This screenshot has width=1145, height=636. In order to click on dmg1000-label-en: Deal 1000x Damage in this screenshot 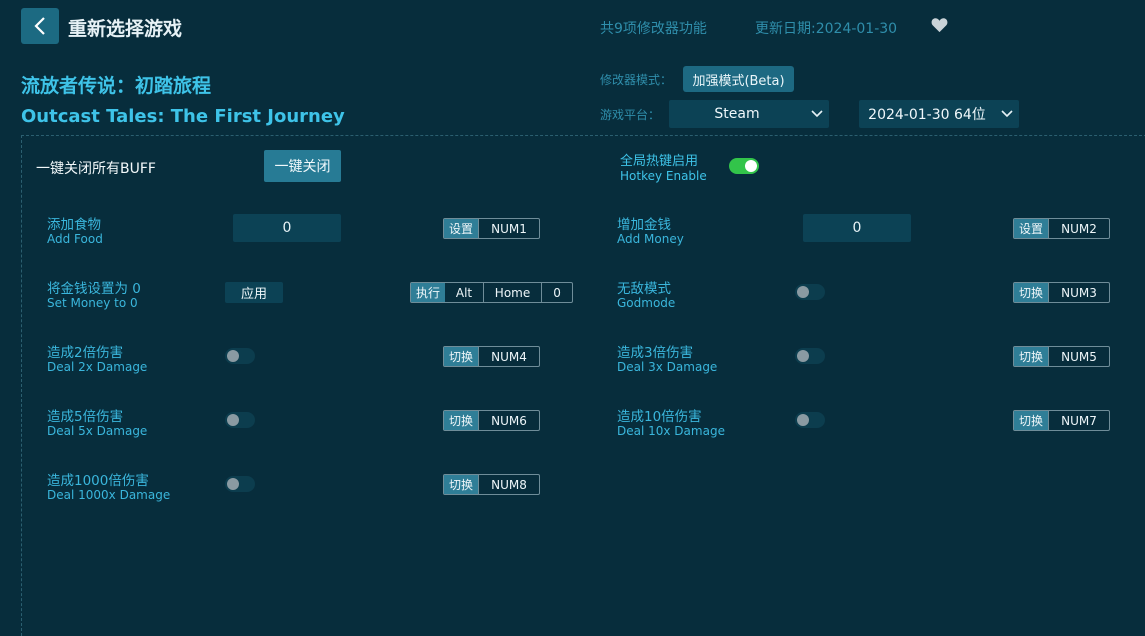, I will do `click(109, 495)`.